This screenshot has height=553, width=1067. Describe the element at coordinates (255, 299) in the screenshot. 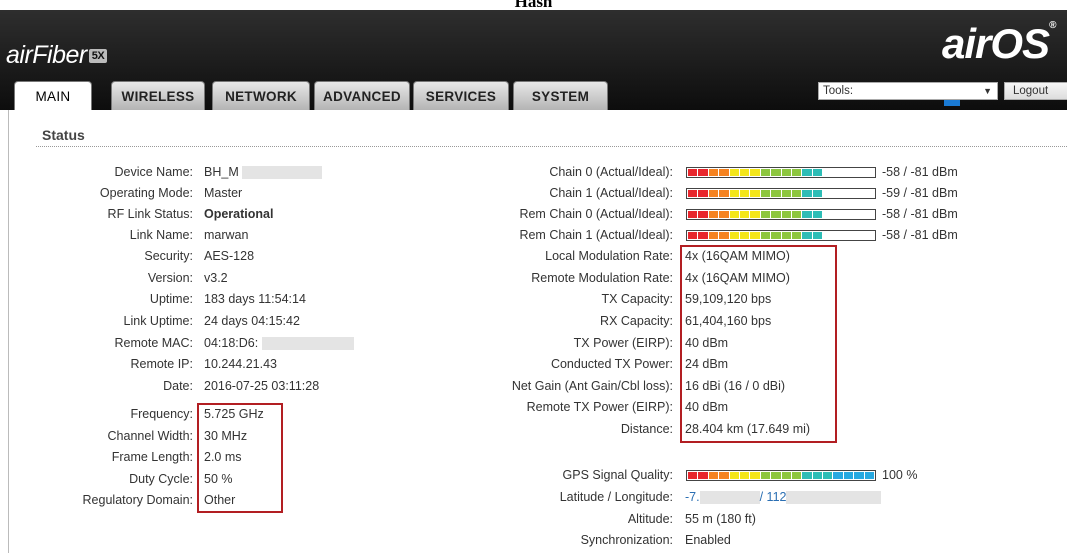

I see `uptime-value: 183 days 11:54:14` at that location.